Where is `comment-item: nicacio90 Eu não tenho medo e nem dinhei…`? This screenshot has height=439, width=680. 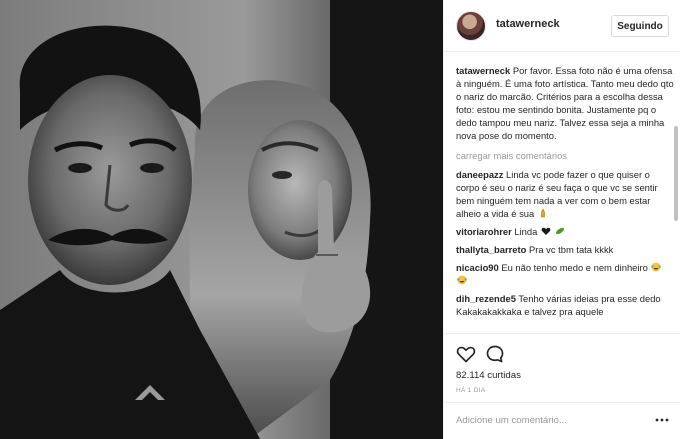 comment-item: nicacio90 Eu não tenho medo e nem dinhei… is located at coordinates (565, 274).